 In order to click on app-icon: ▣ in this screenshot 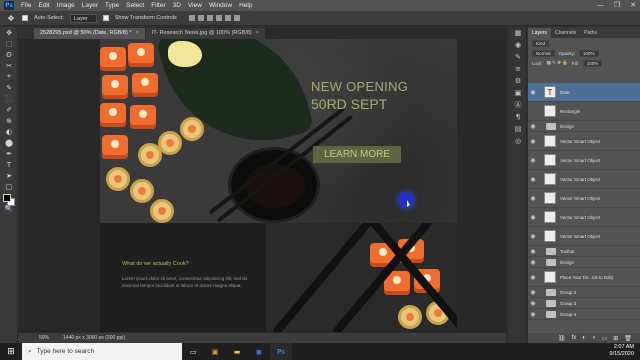, I will do `click(215, 351)`.